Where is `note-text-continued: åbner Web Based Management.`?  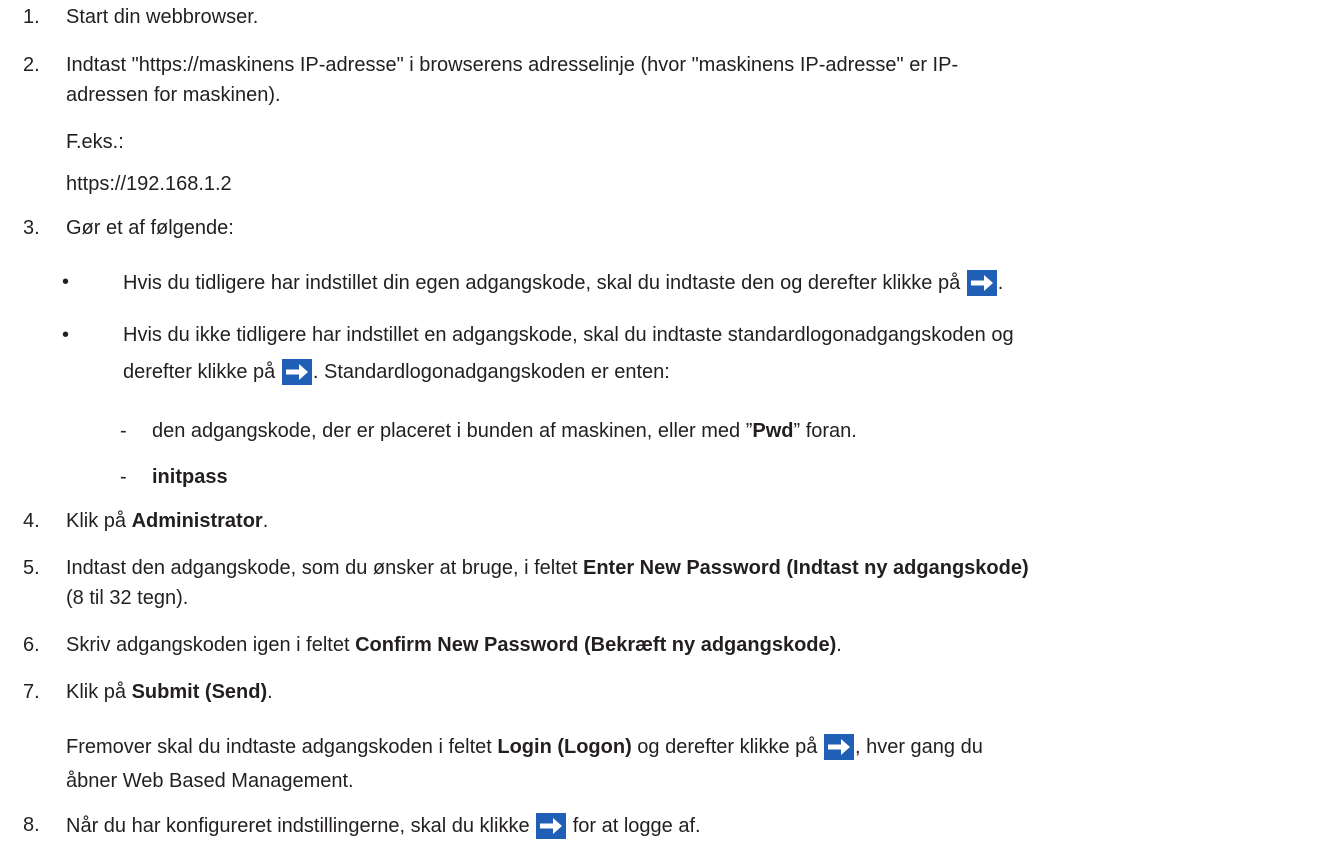
note-text-continued: åbner Web Based Management. is located at coordinates (210, 781).